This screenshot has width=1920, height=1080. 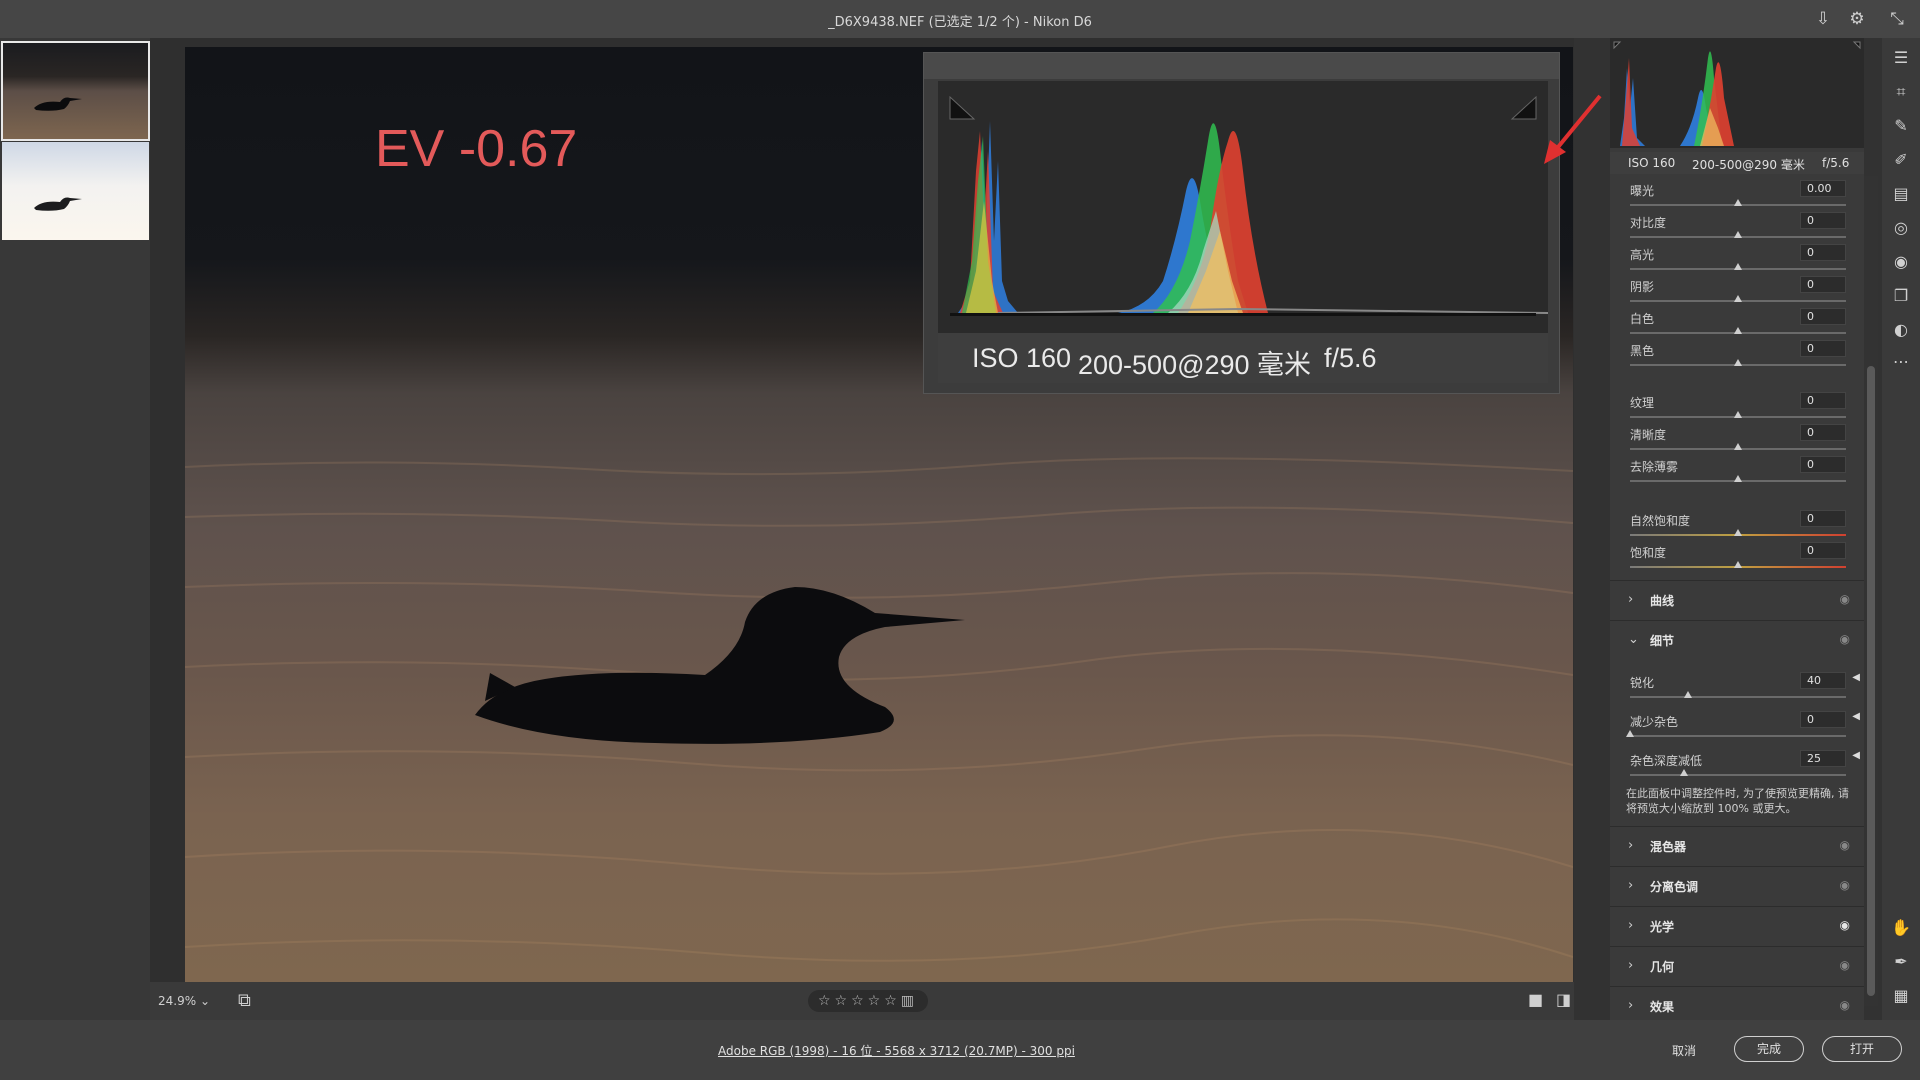 What do you see at coordinates (1862, 1049) in the screenshot?
I see `open-button: 打开` at bounding box center [1862, 1049].